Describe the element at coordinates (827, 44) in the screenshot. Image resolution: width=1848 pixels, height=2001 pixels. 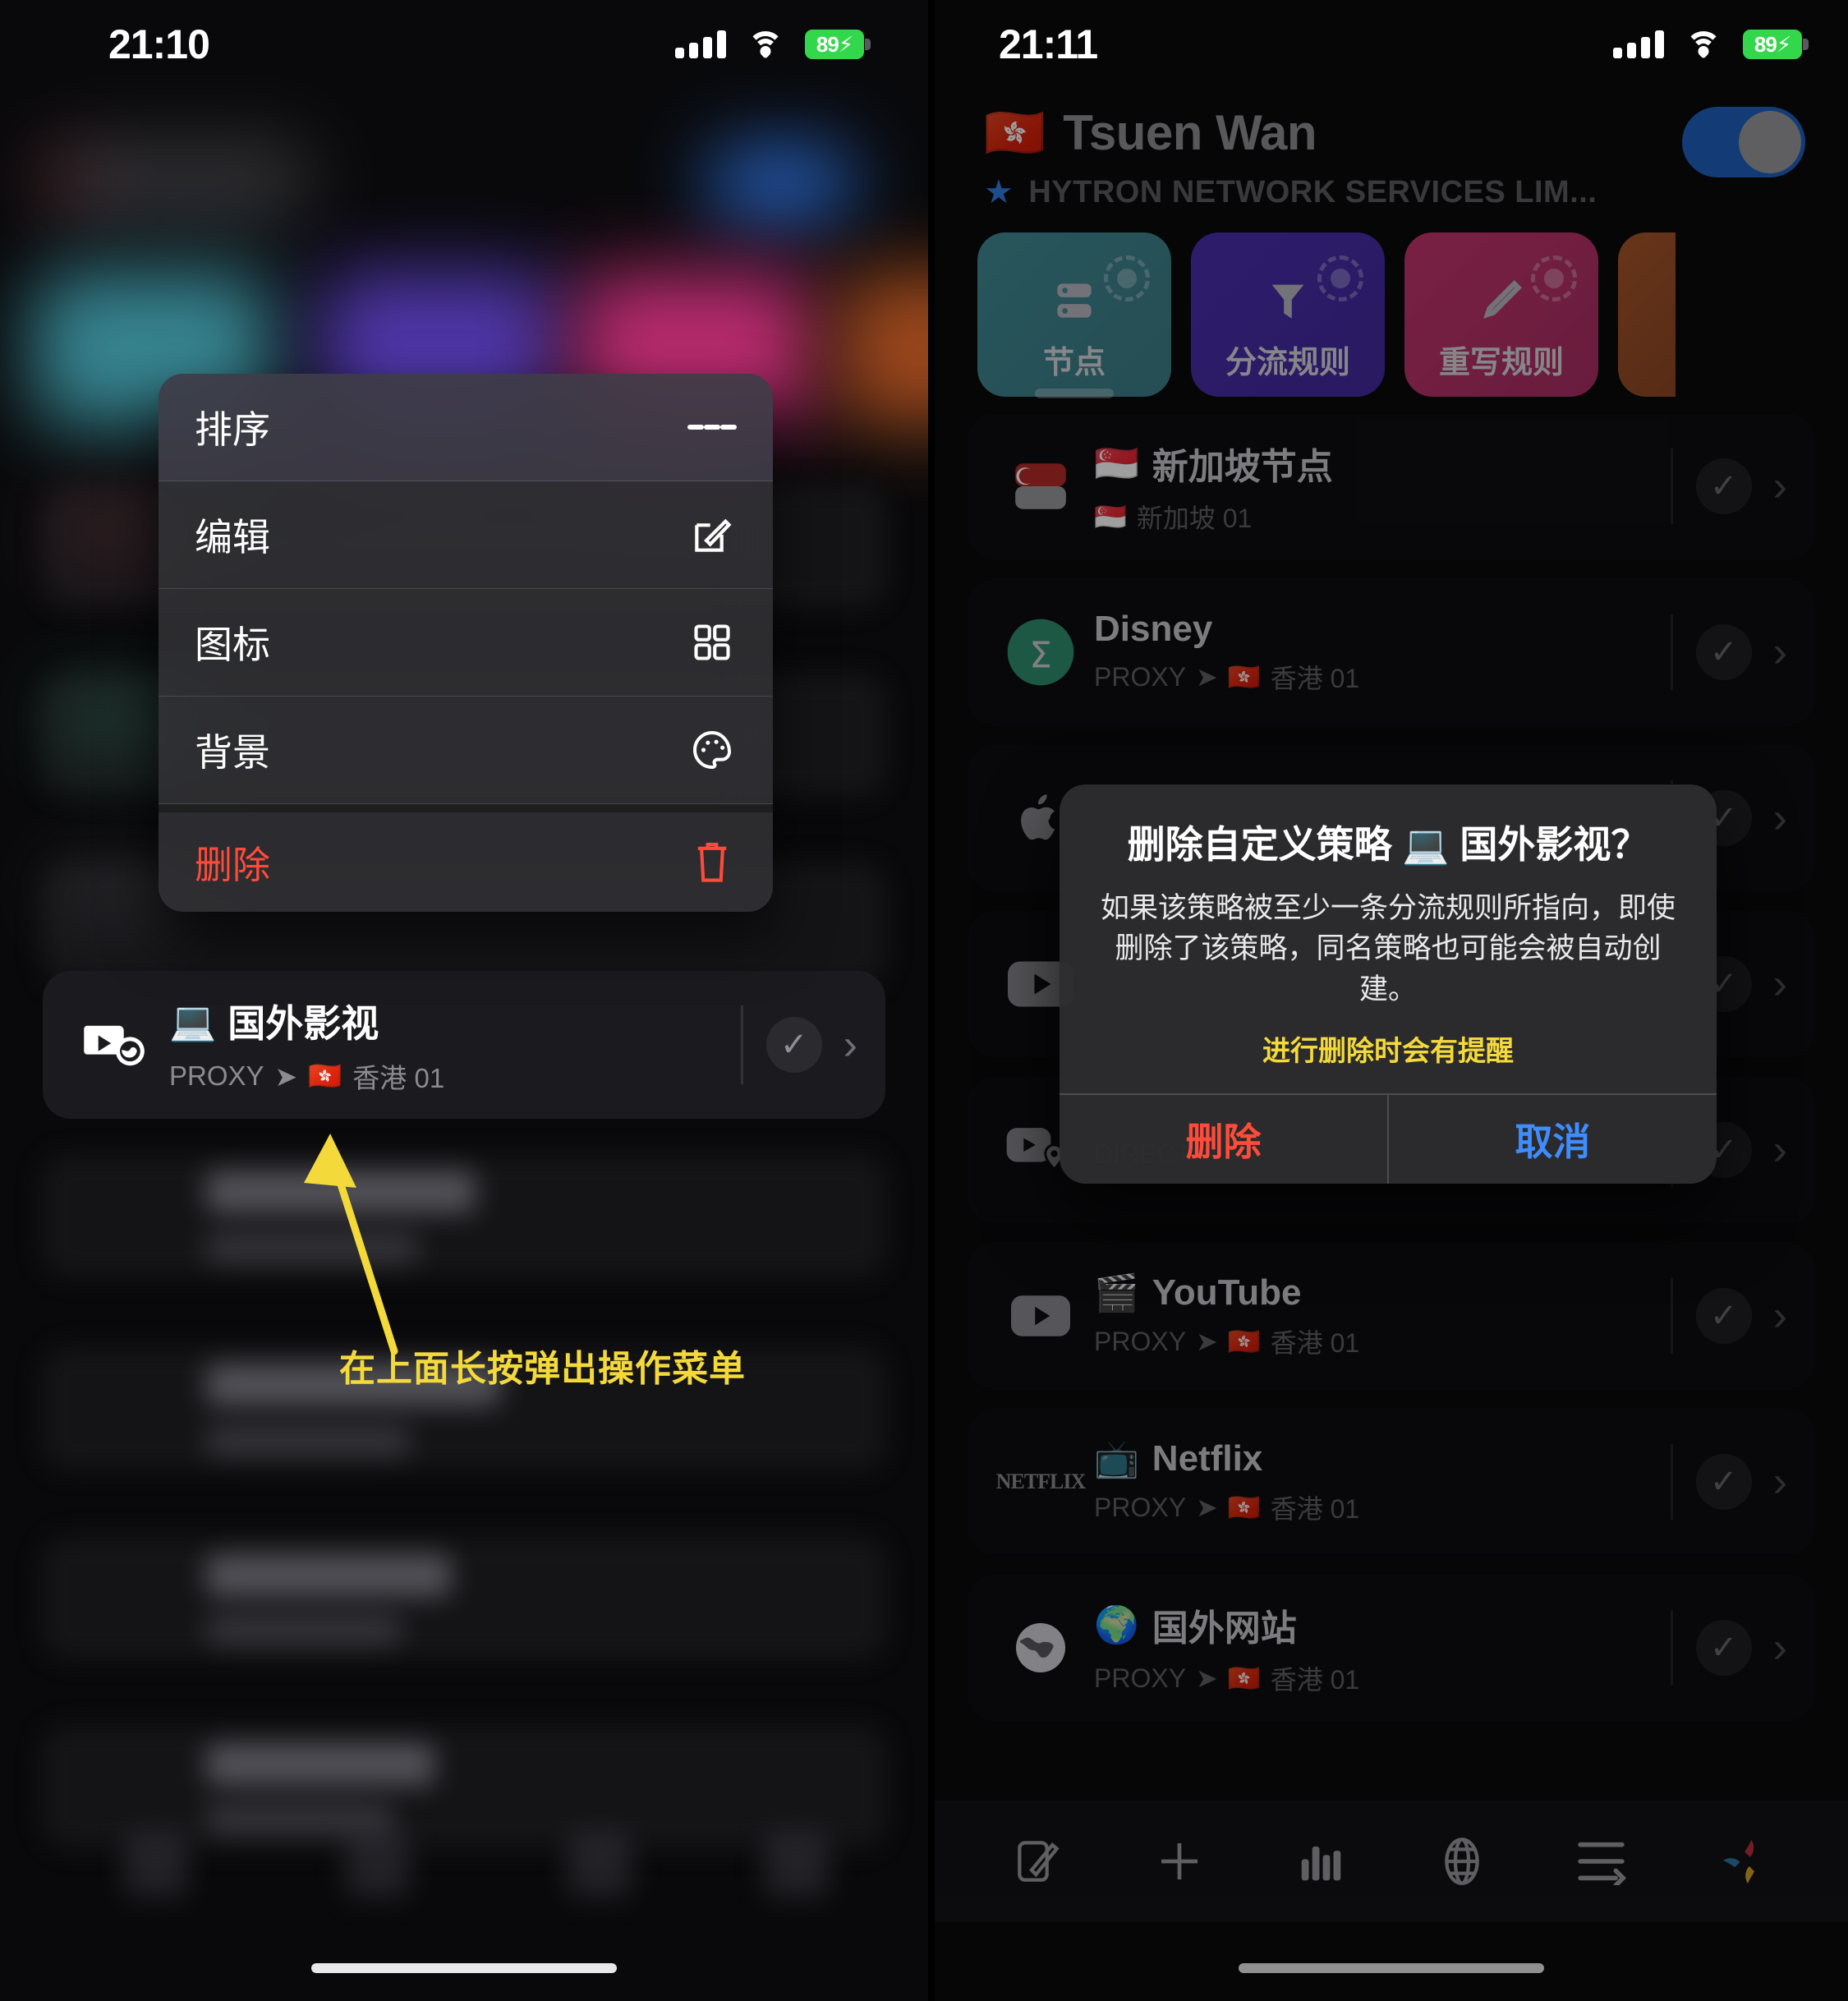
I see `battery-level-left: 89` at that location.